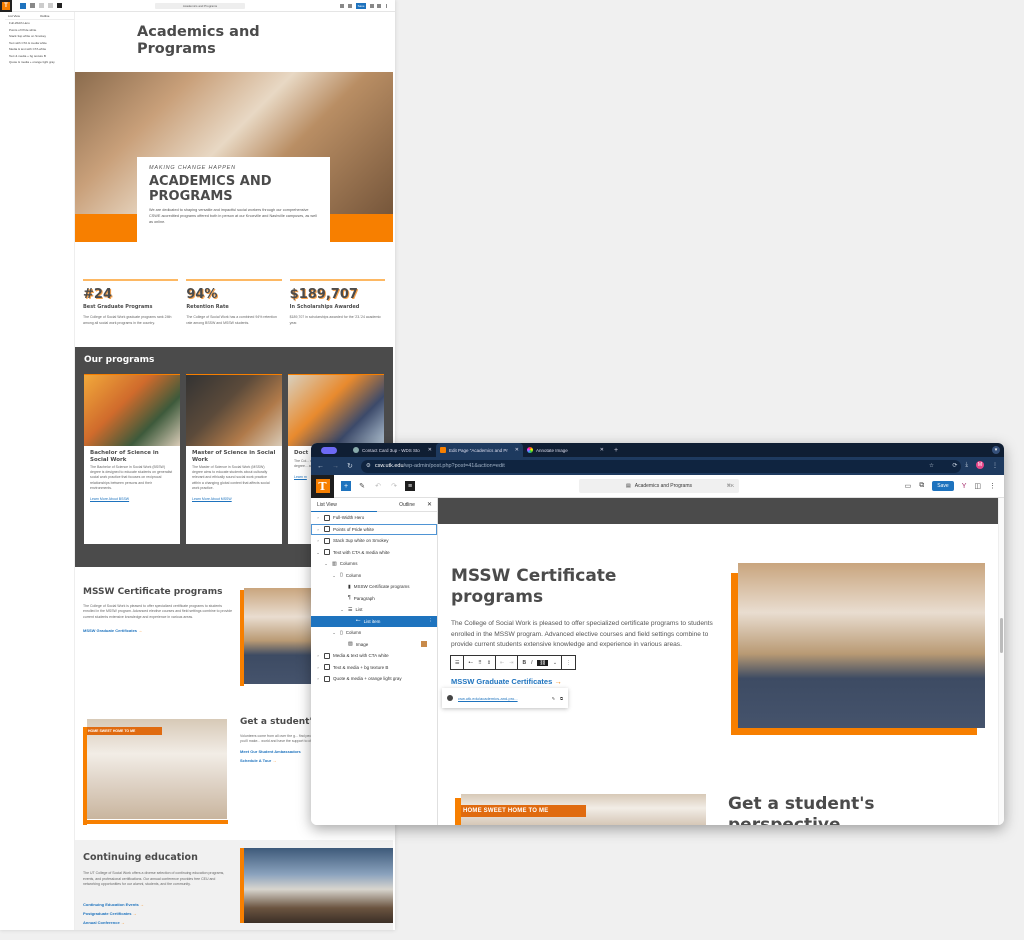 The image size is (1024, 940). I want to click on site-info-icon: ⚙, so click(368, 466).